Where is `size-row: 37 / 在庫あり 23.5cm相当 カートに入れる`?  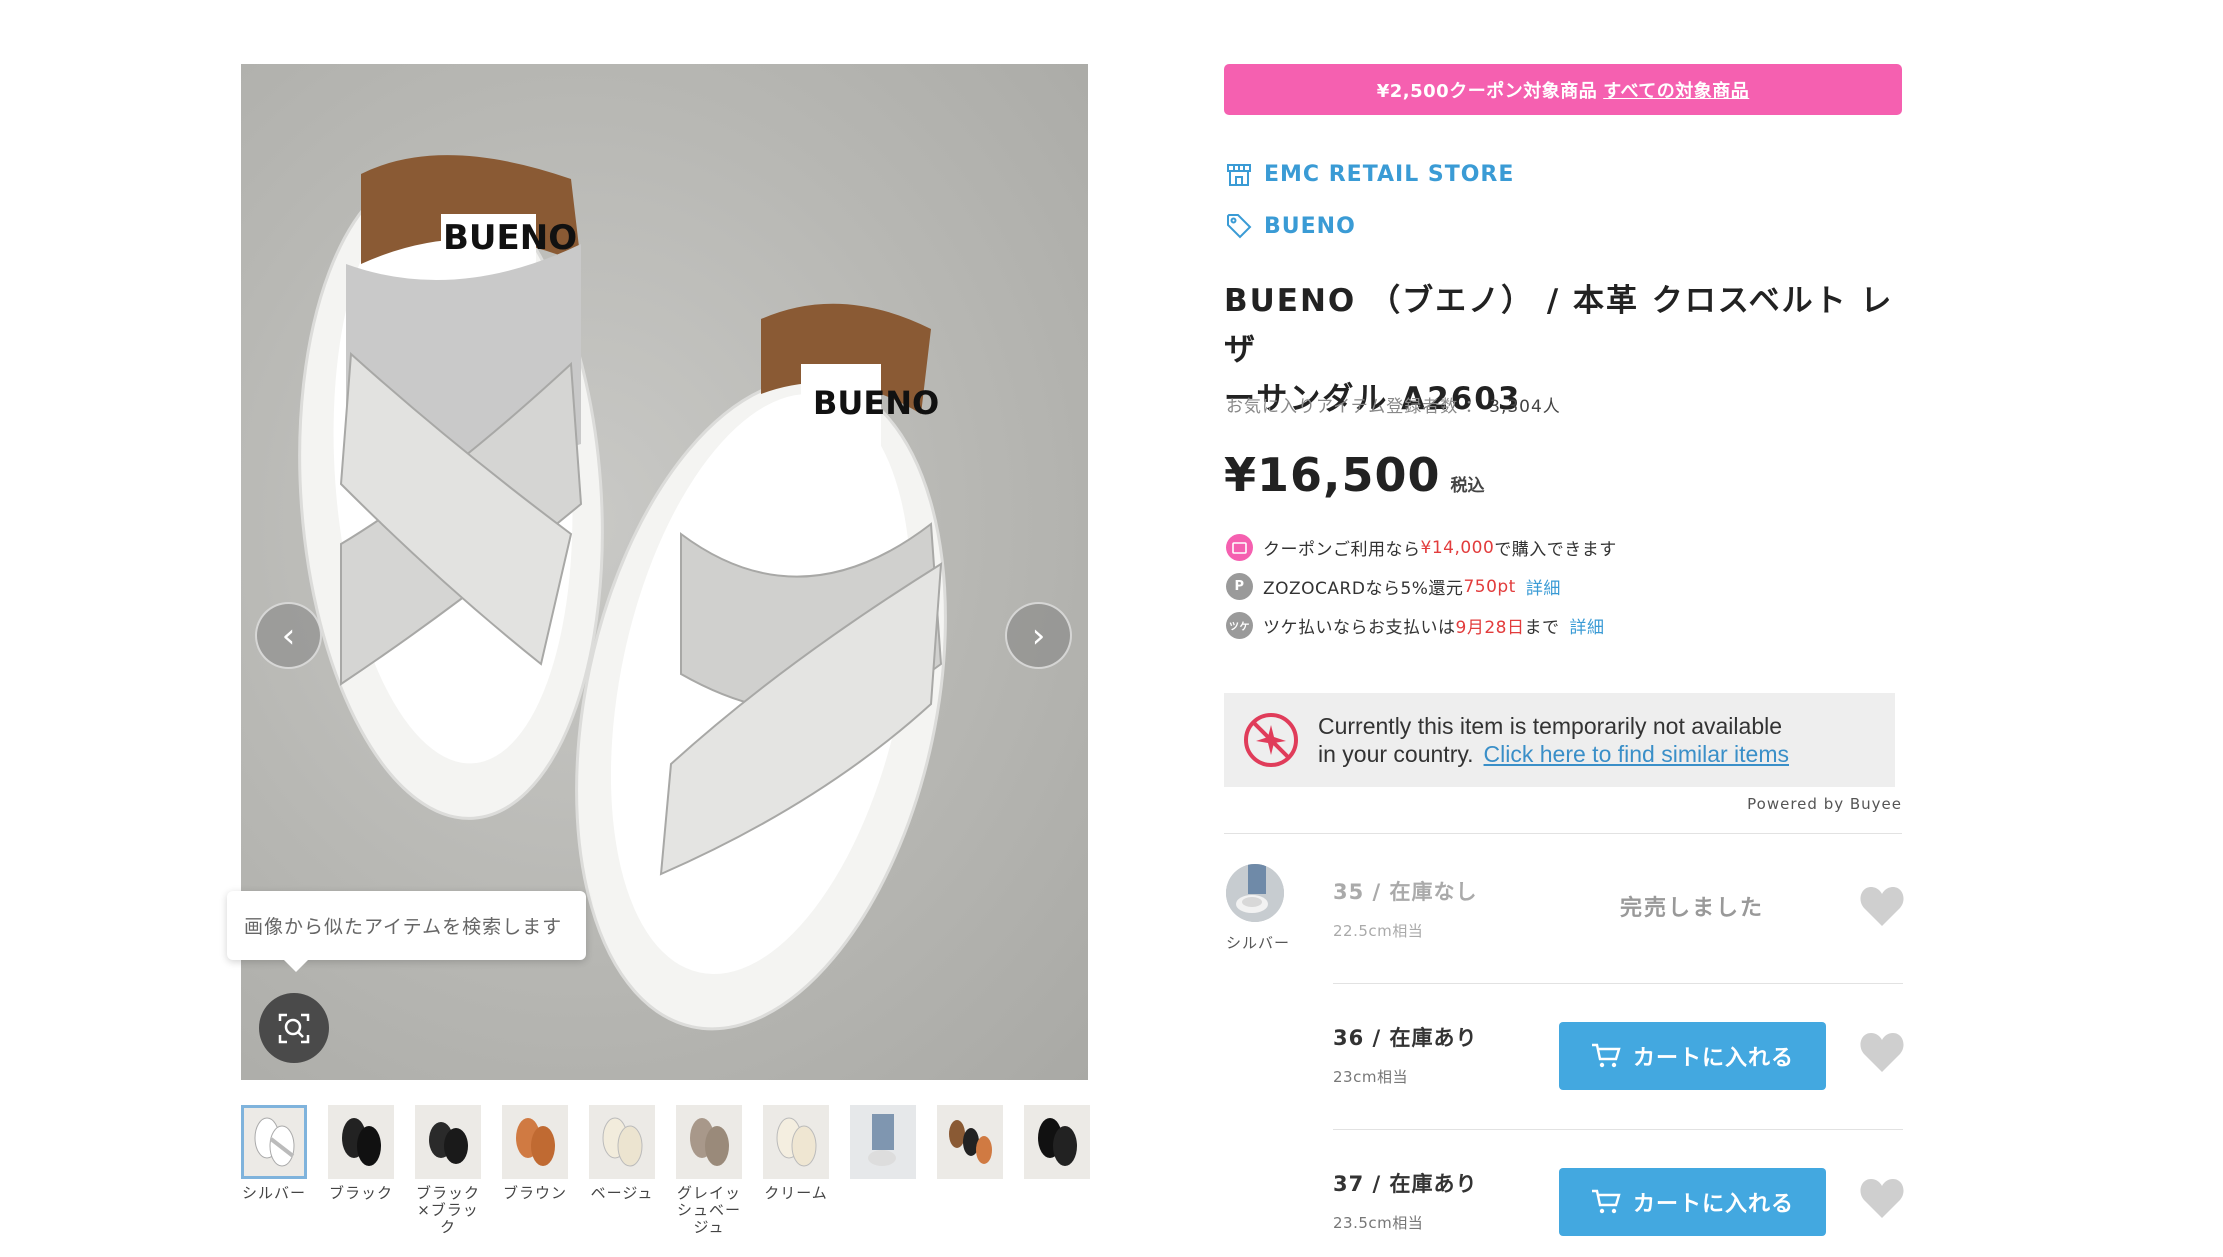
size-row: 37 / 在庫あり 23.5cm相当 カートに入れる is located at coordinates (1619, 1212).